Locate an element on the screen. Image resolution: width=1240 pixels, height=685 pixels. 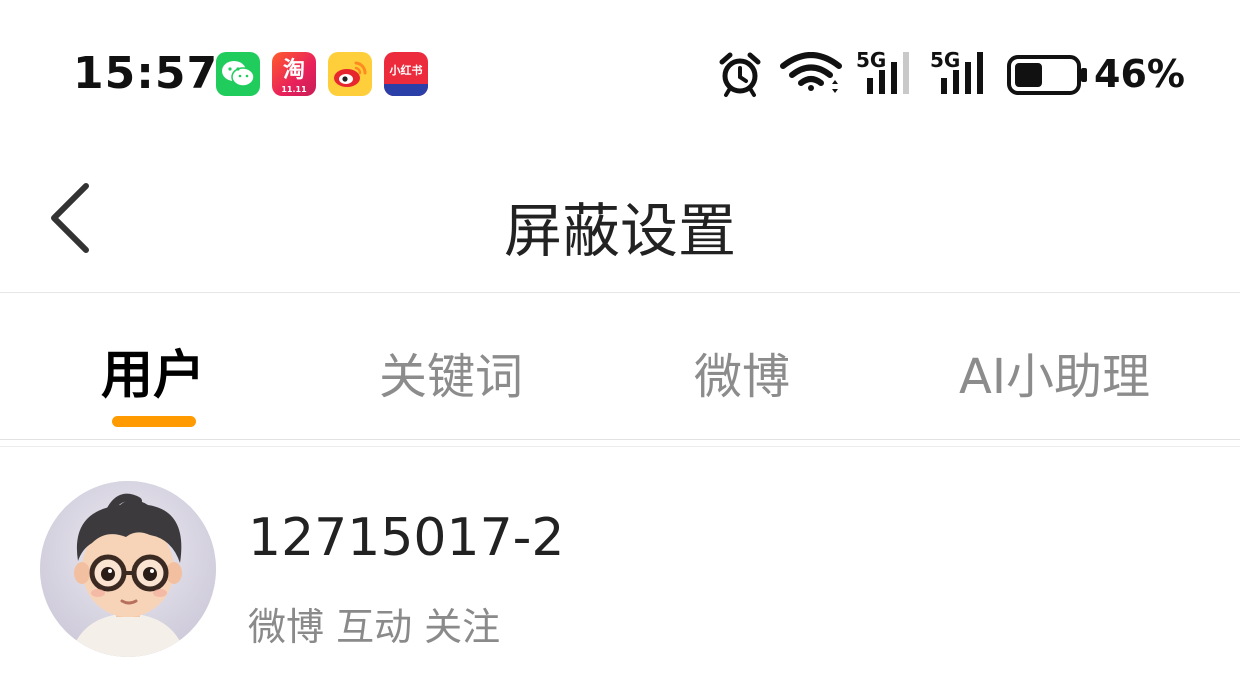
xiaohongshu-glyph: 小红书 is located at coordinates (406, 70).